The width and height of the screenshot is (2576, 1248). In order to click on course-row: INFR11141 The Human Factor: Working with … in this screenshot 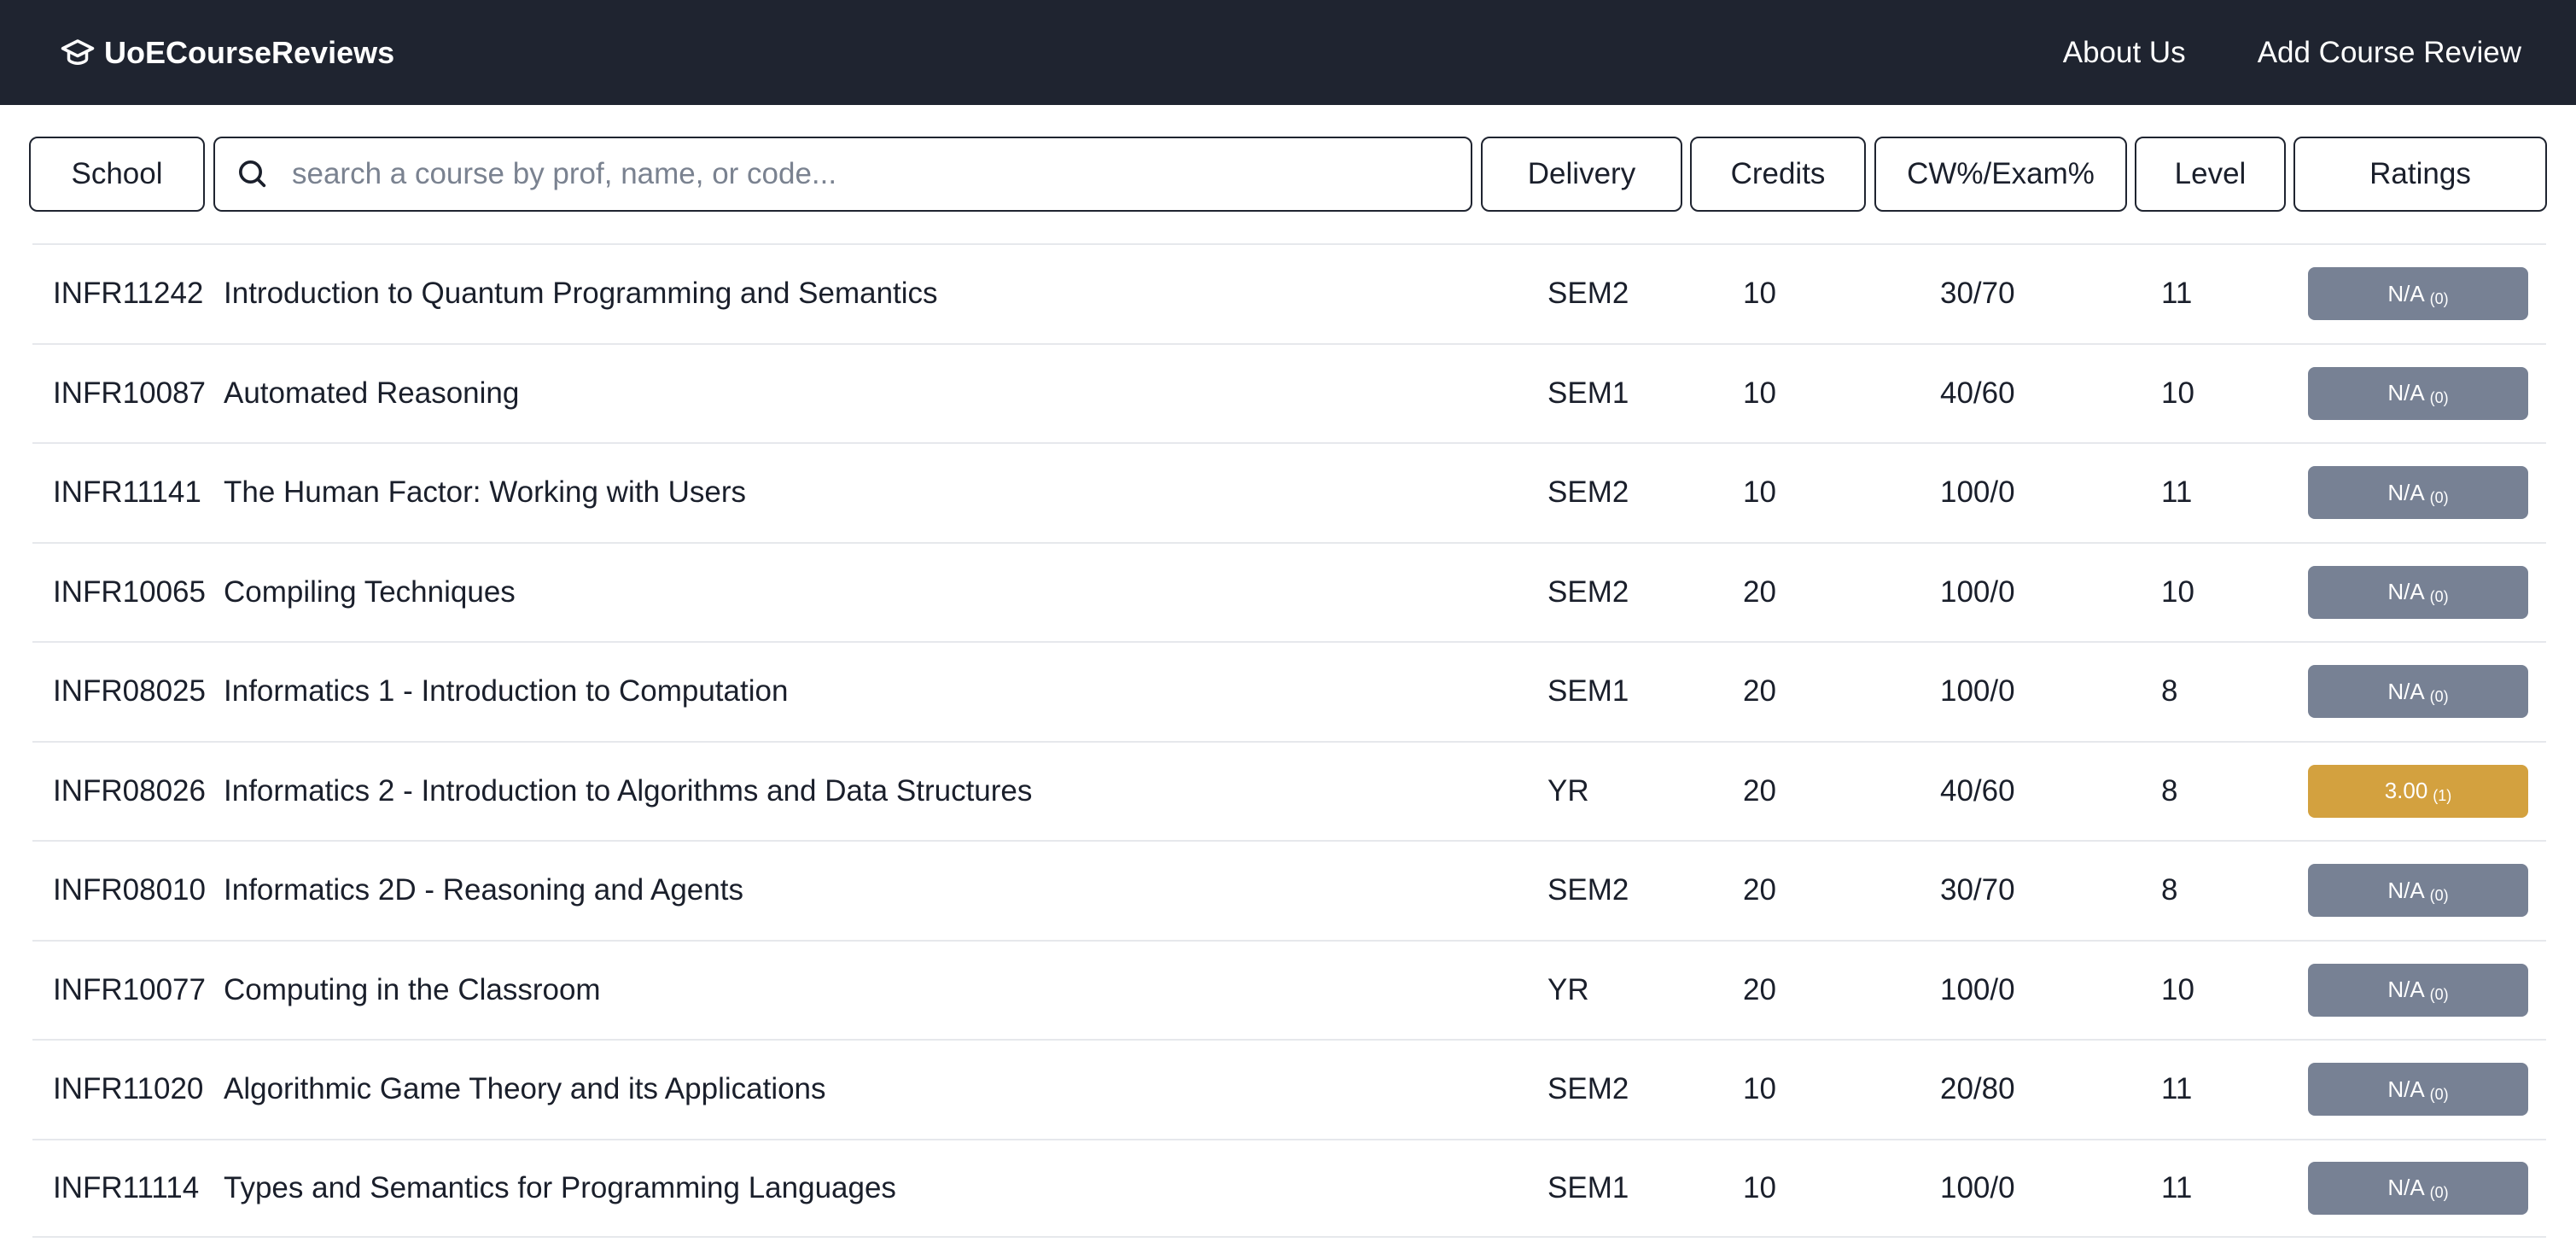, I will do `click(1289, 492)`.